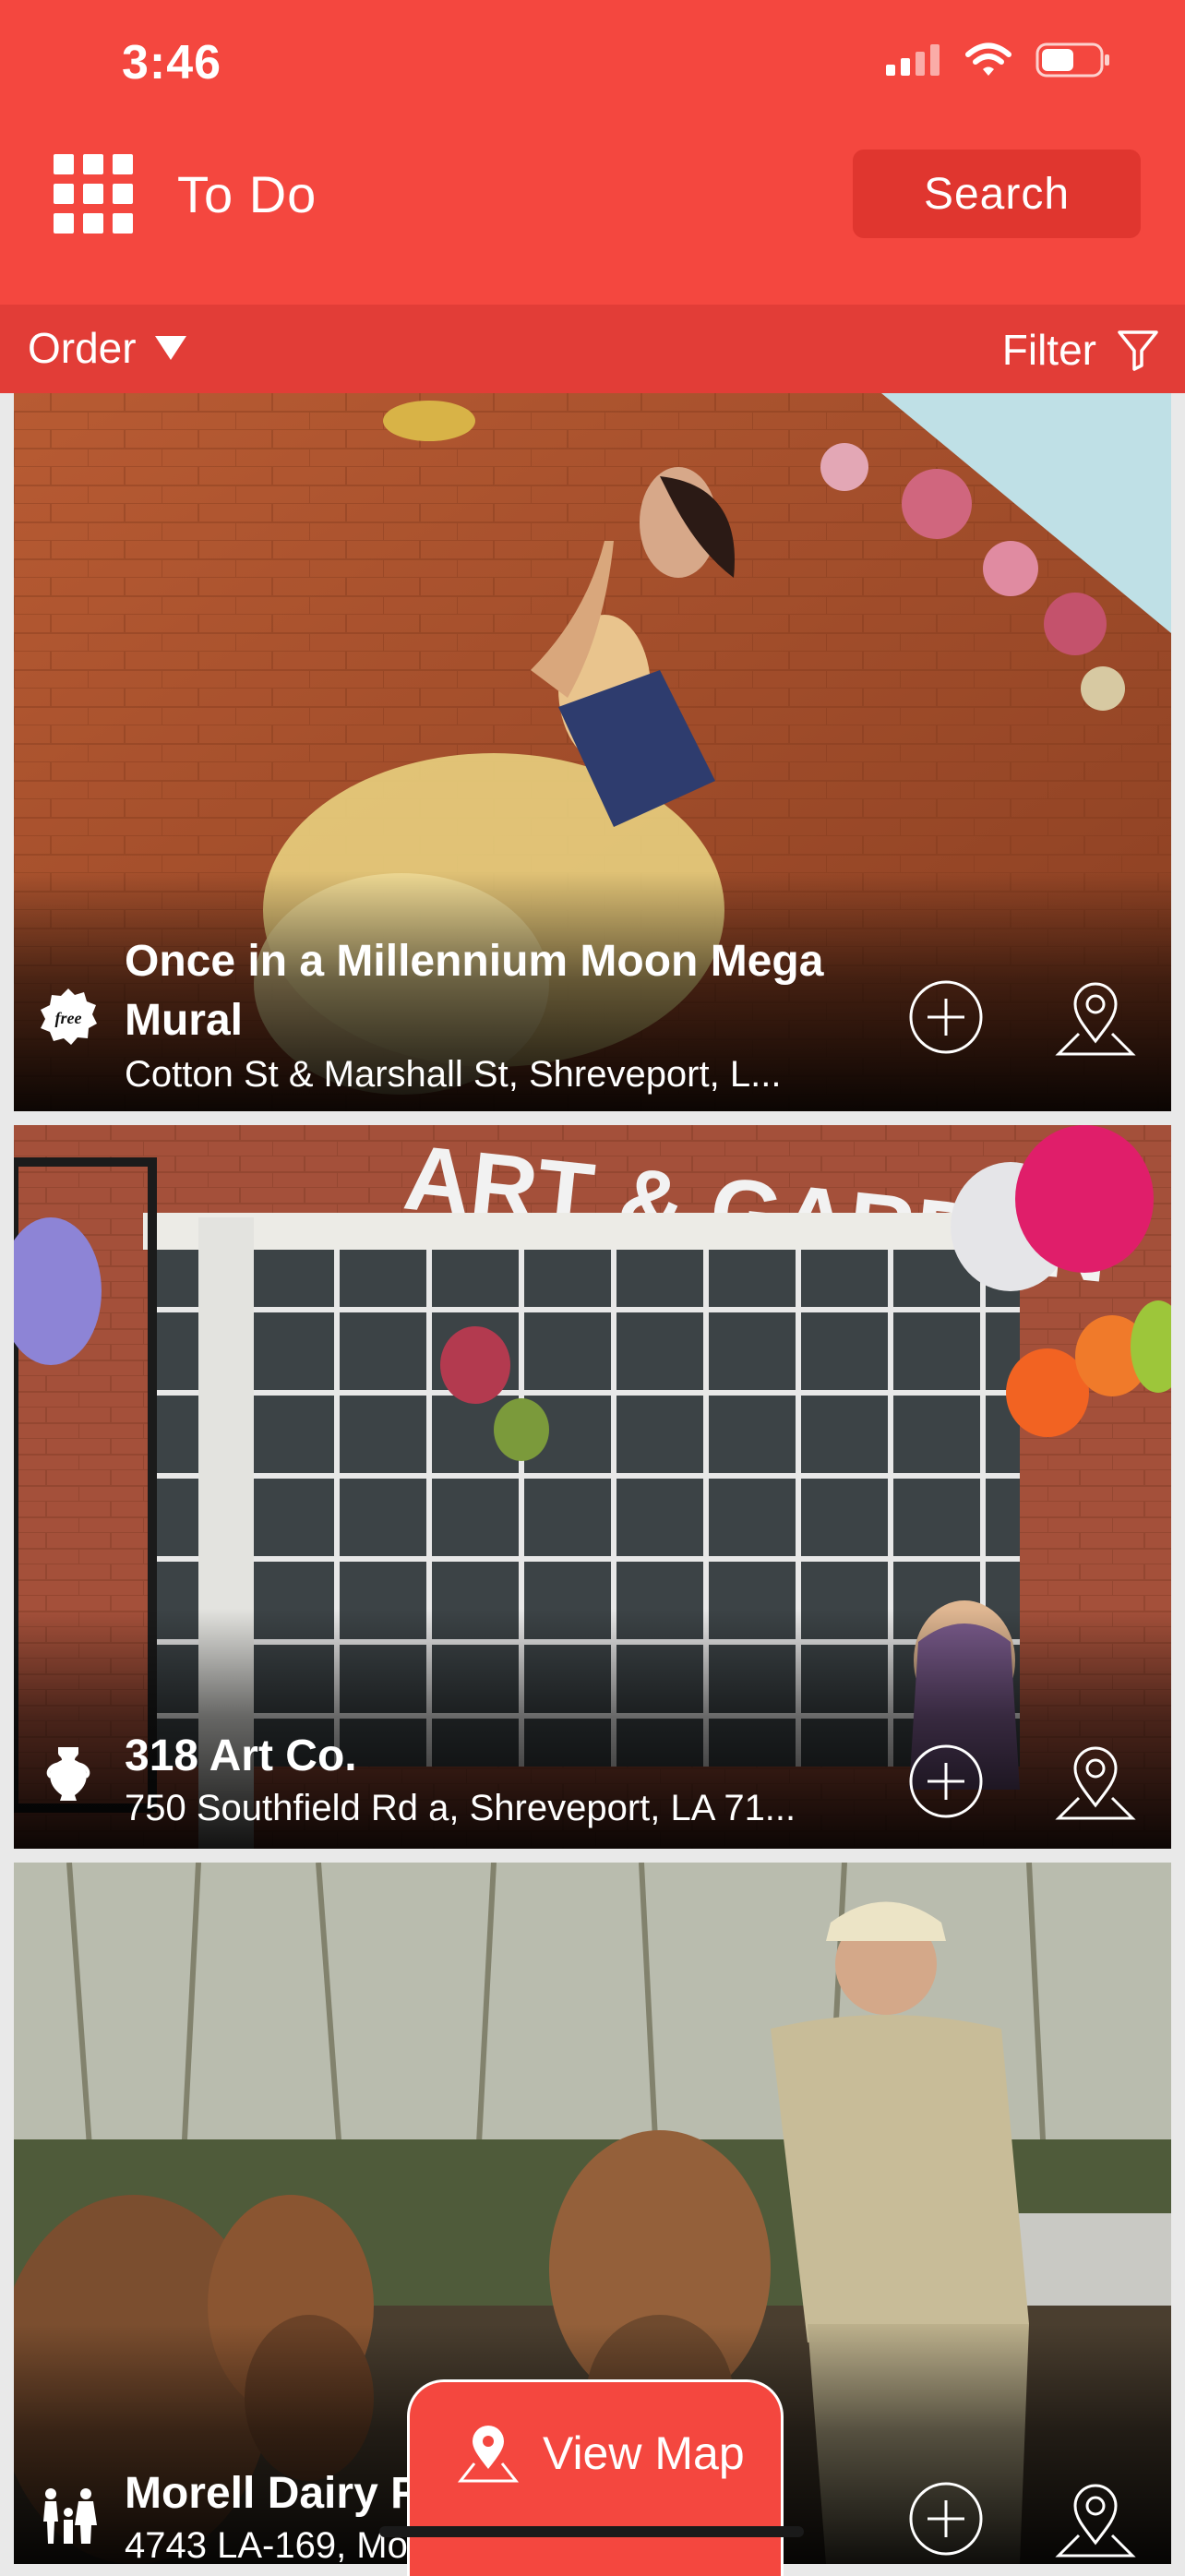  What do you see at coordinates (170, 348) in the screenshot?
I see `caret-down-icon` at bounding box center [170, 348].